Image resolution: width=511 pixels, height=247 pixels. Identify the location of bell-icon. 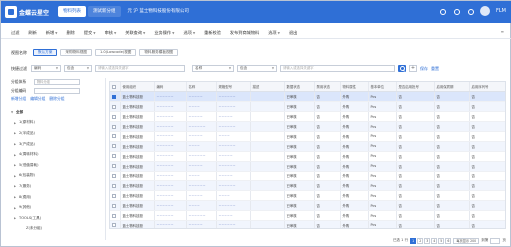
(456, 11).